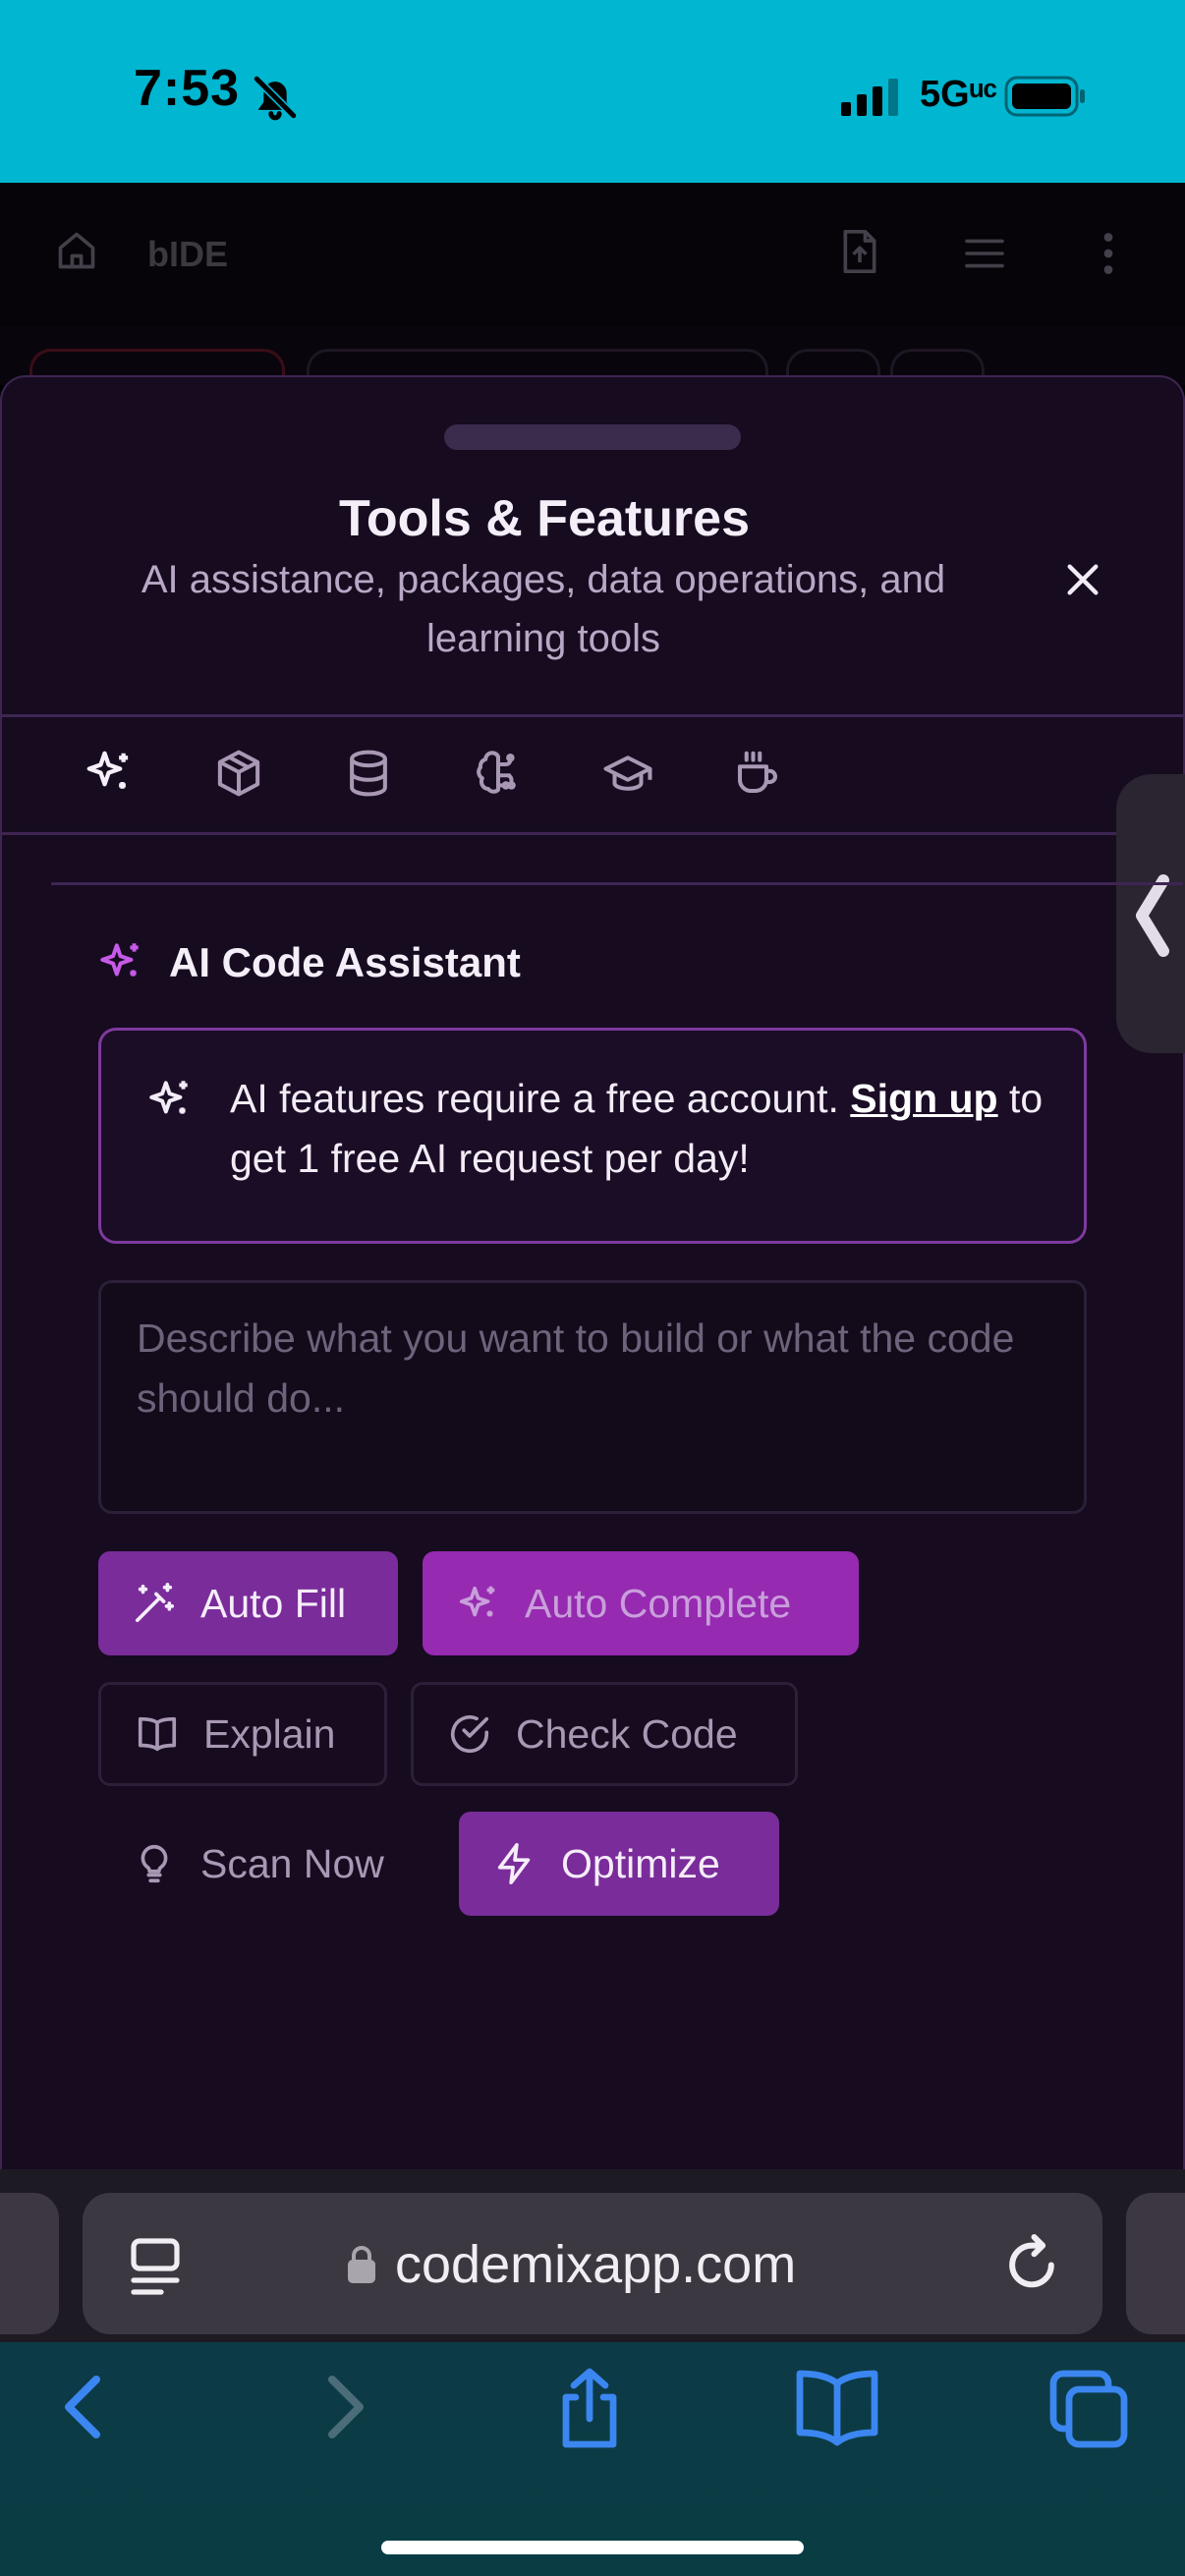 This screenshot has width=1185, height=2576. What do you see at coordinates (641, 1863) in the screenshot?
I see `optimize-label: Optimize` at bounding box center [641, 1863].